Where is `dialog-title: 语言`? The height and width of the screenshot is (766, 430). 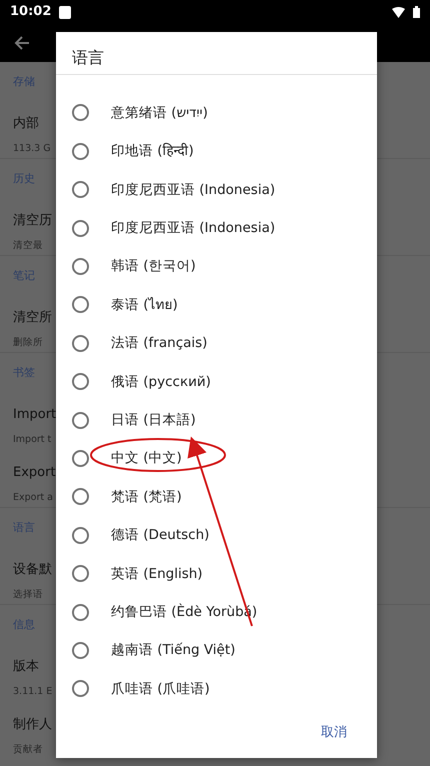
dialog-title: 语言 is located at coordinates (216, 53).